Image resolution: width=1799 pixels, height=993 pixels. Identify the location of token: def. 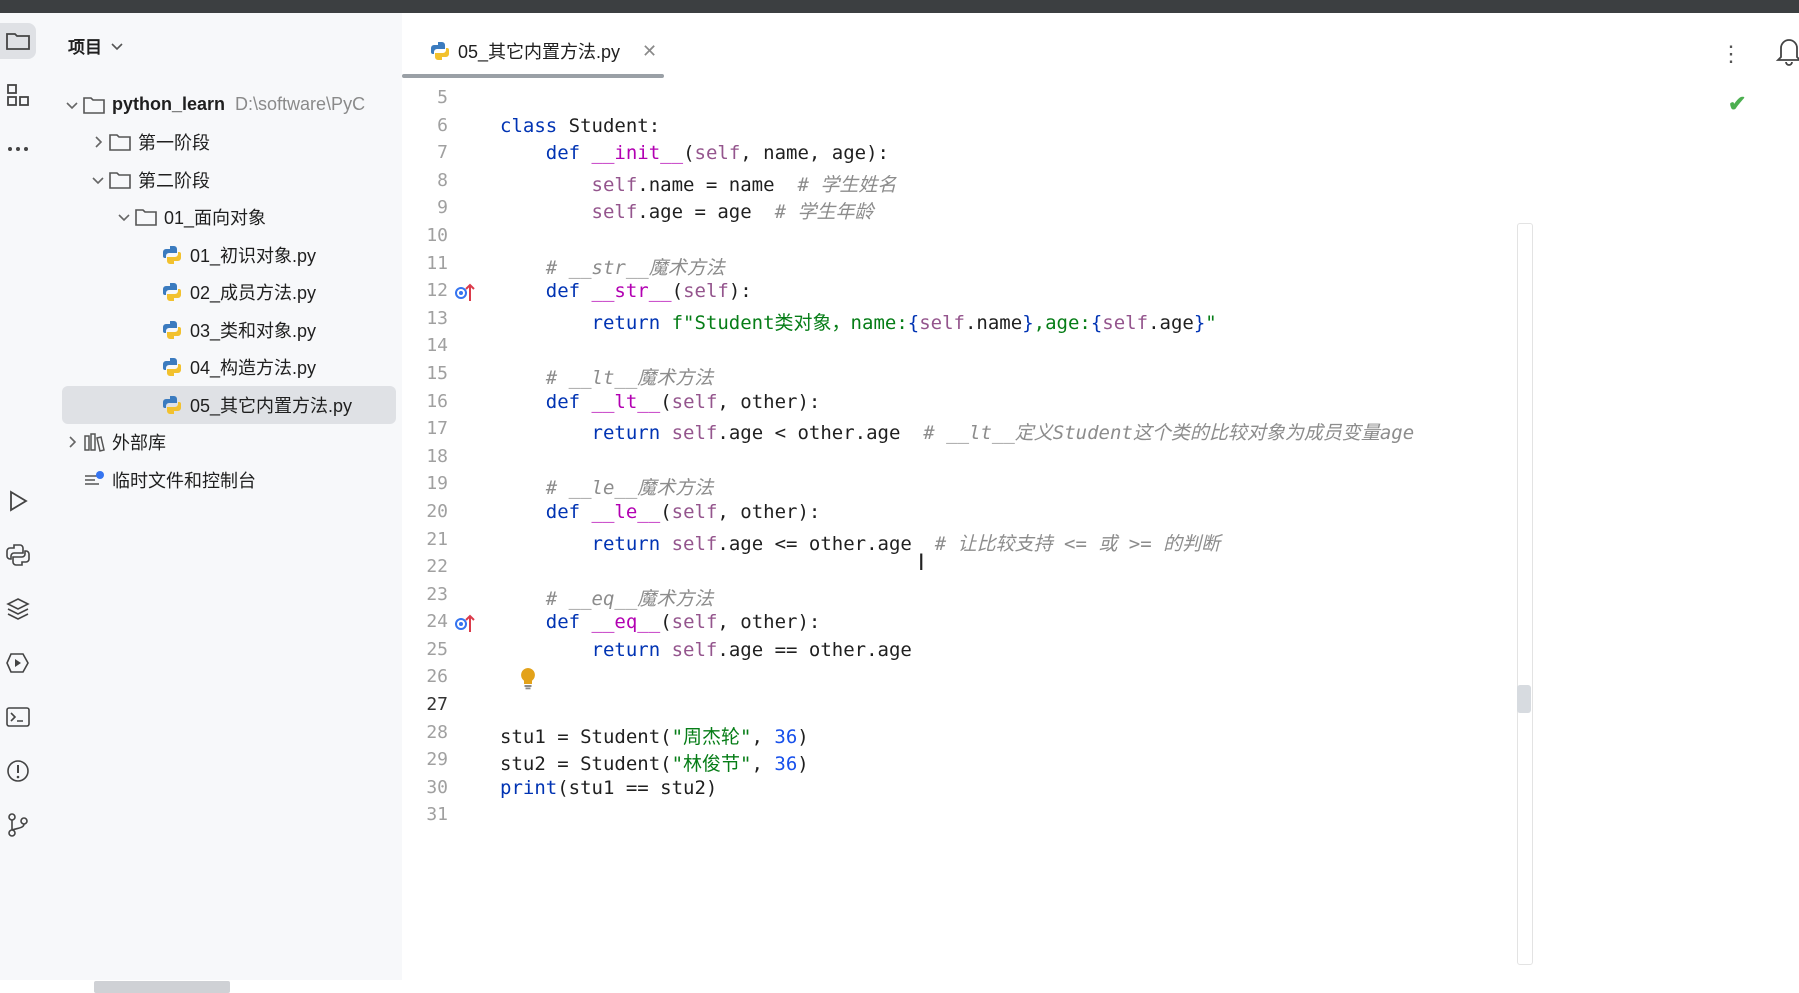
(563, 153).